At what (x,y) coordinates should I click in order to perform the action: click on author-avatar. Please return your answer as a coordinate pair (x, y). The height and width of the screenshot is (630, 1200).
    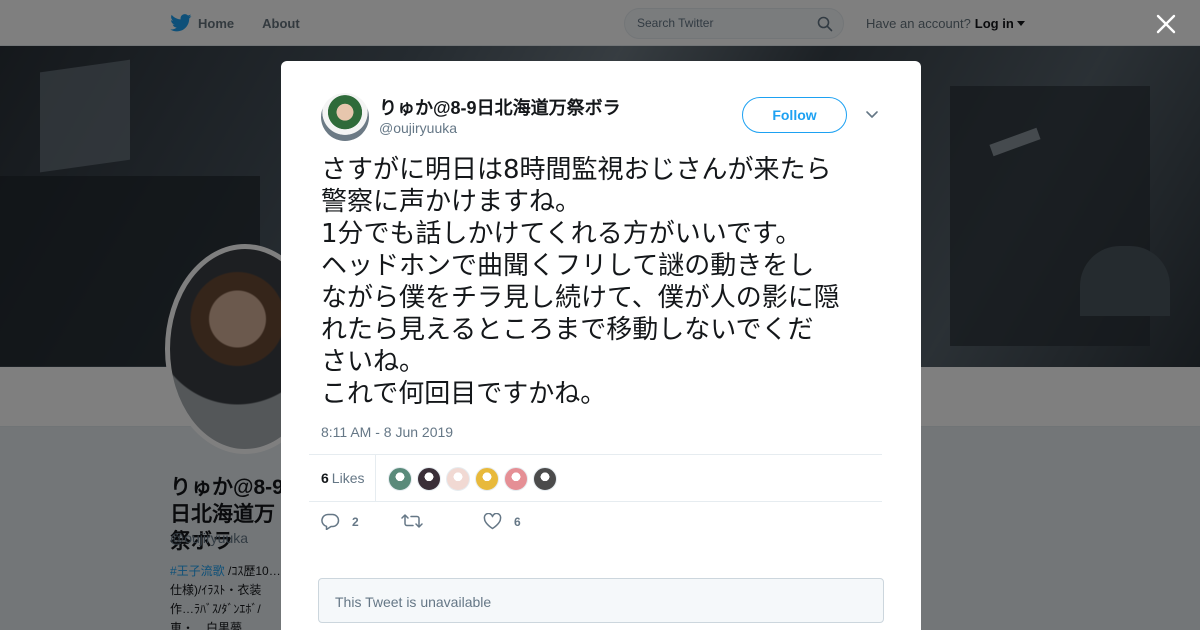
    Looking at the image, I should click on (345, 117).